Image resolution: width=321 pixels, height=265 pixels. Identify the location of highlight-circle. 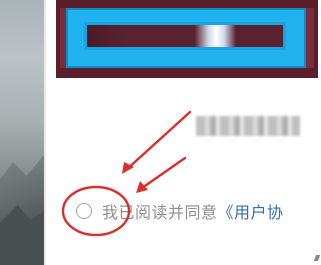
(96, 211).